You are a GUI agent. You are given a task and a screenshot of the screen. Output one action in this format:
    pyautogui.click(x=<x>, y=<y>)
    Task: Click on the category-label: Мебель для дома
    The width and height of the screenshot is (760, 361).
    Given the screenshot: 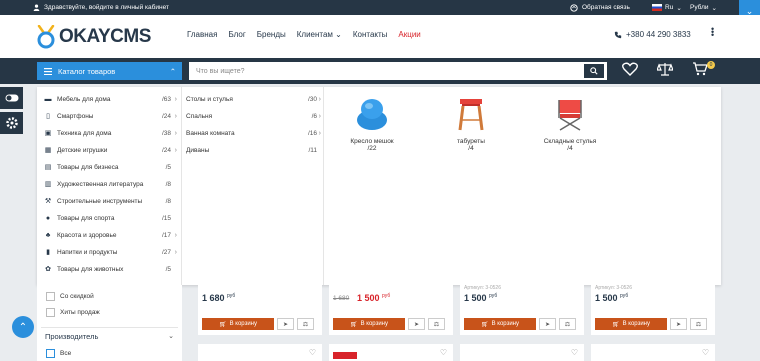 What is the action you would take?
    pyautogui.click(x=84, y=99)
    